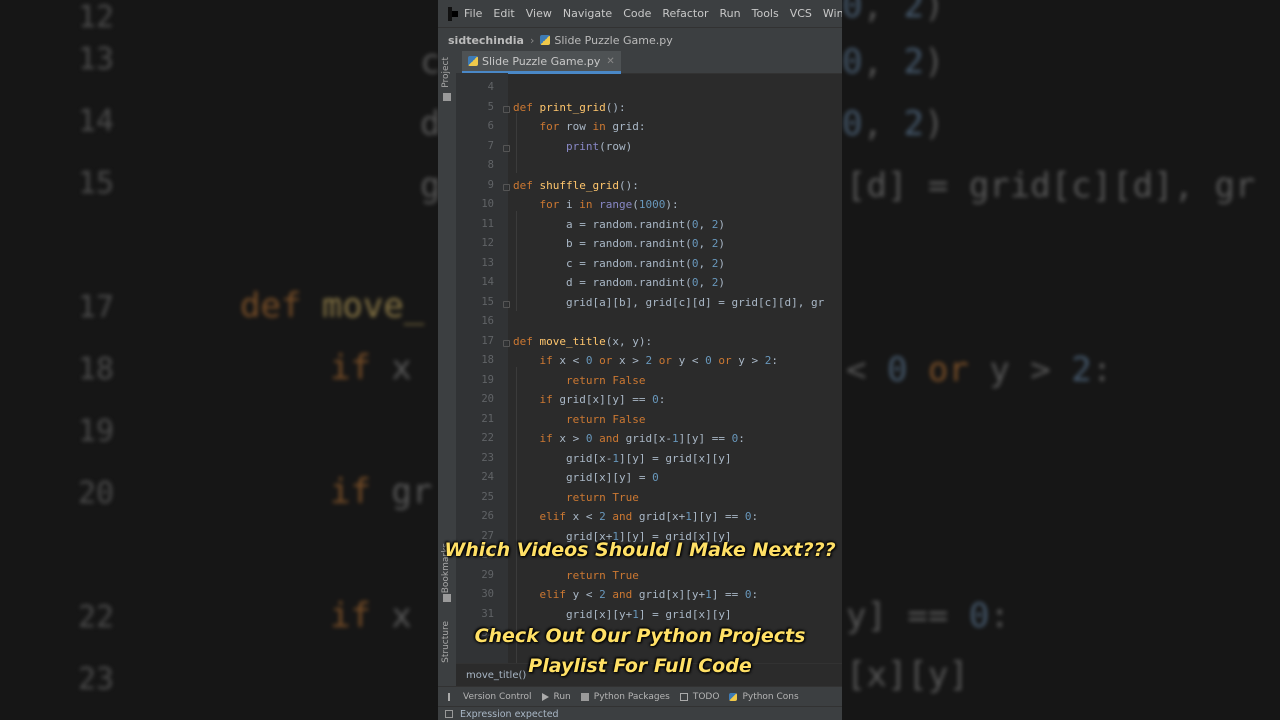  Describe the element at coordinates (490, 106) in the screenshot. I see `line-number: 5` at that location.